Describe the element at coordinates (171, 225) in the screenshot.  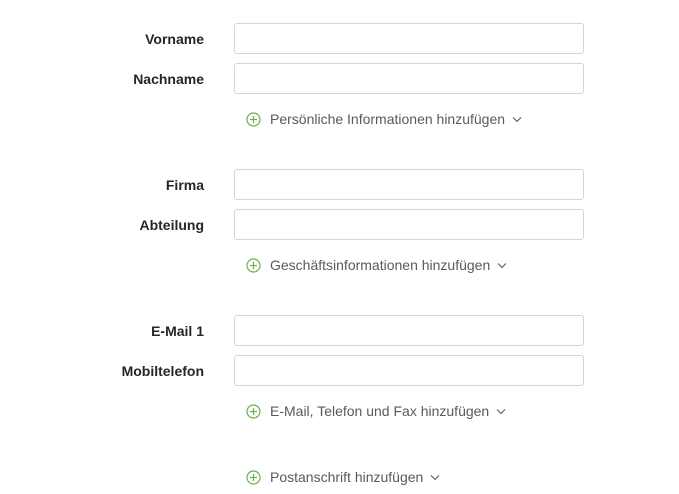
I see `department-label: Abteilung` at that location.